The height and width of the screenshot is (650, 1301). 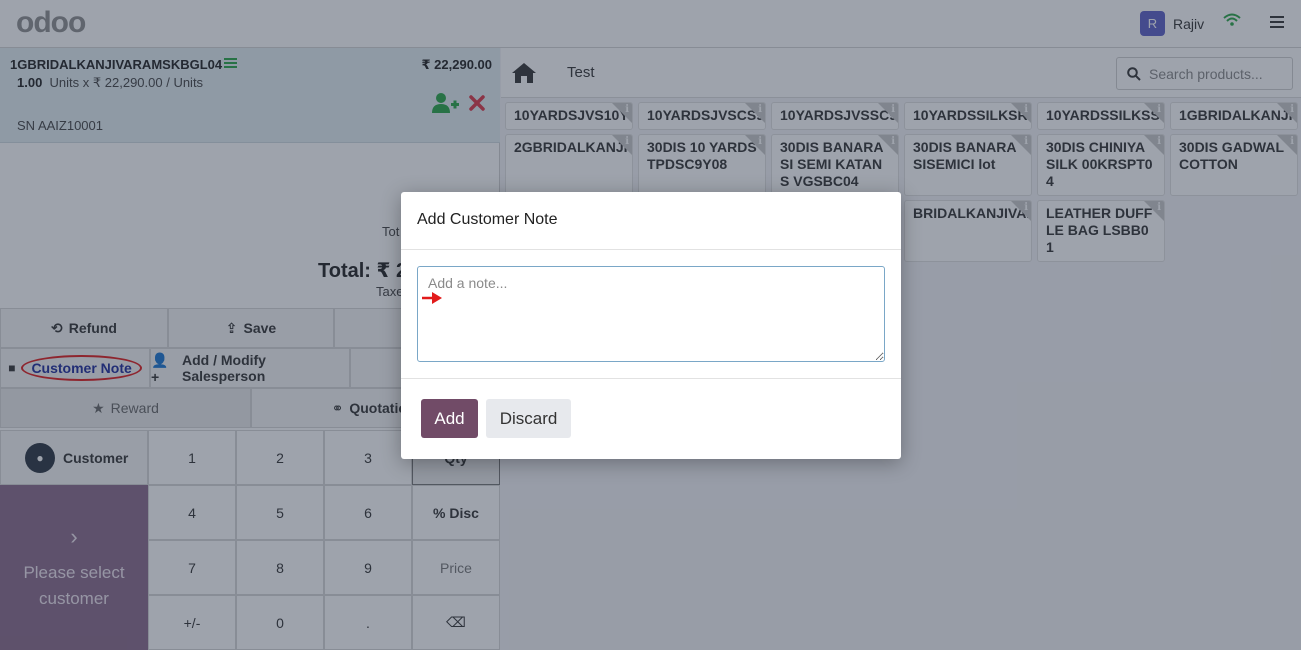 What do you see at coordinates (449, 418) in the screenshot?
I see `add-button: Add` at bounding box center [449, 418].